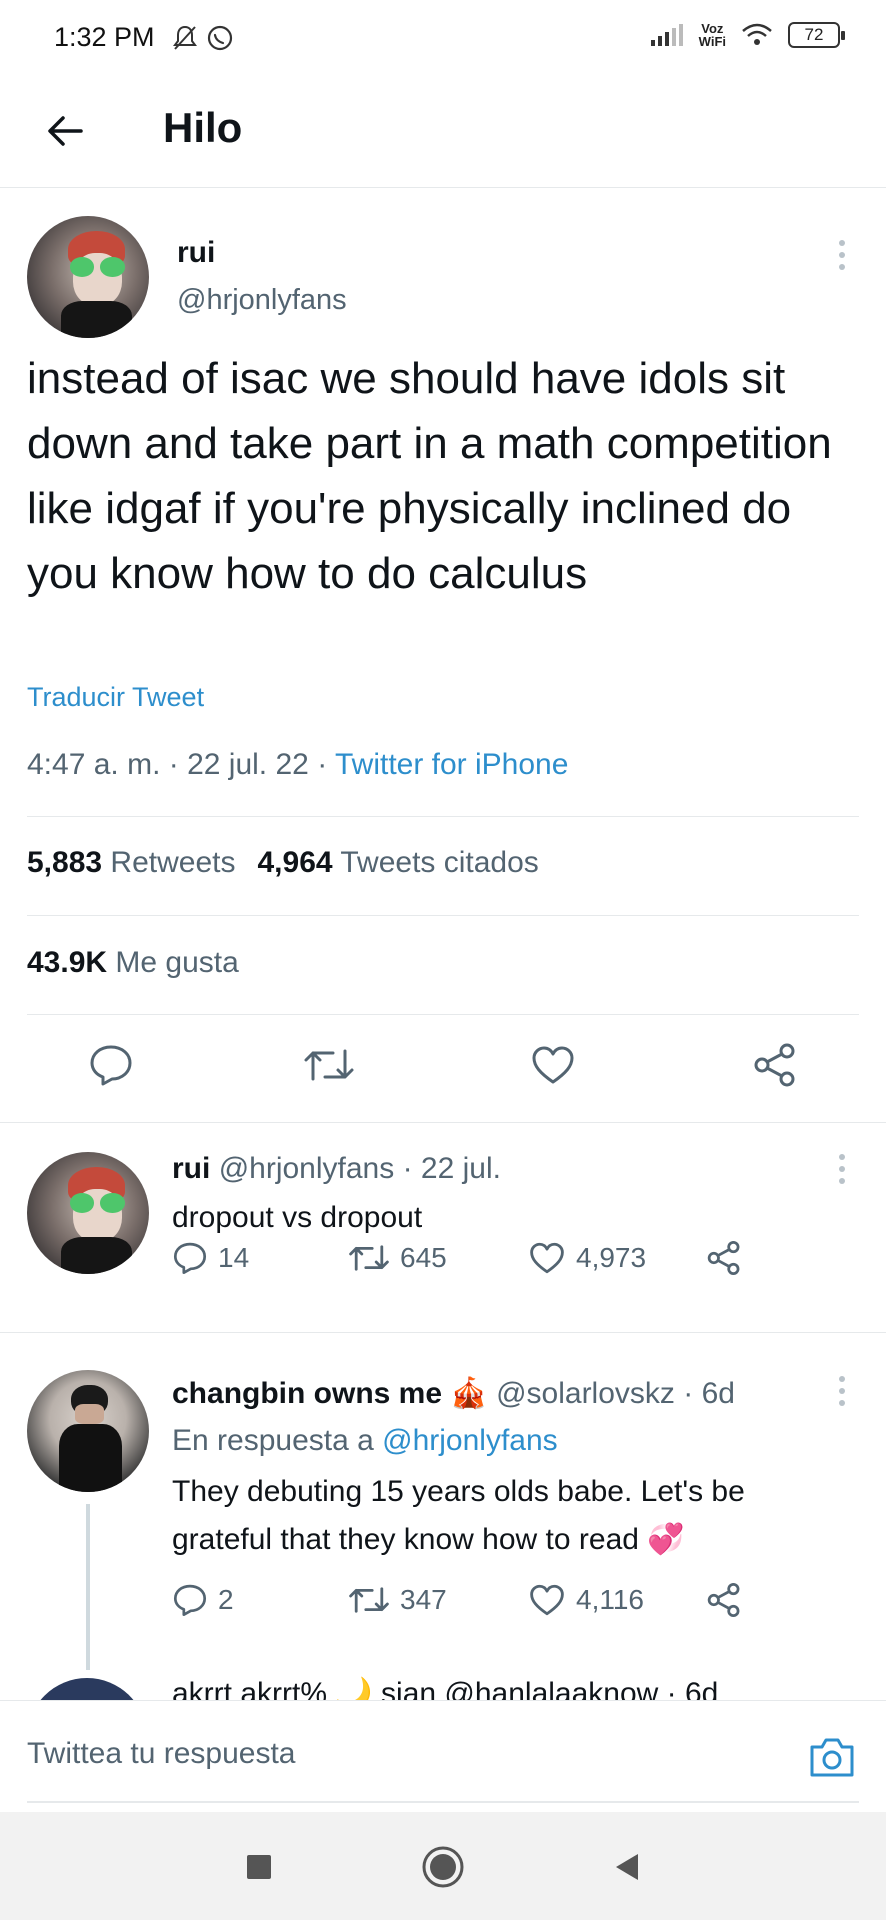  I want to click on arrow-left-icon, so click(65, 131).